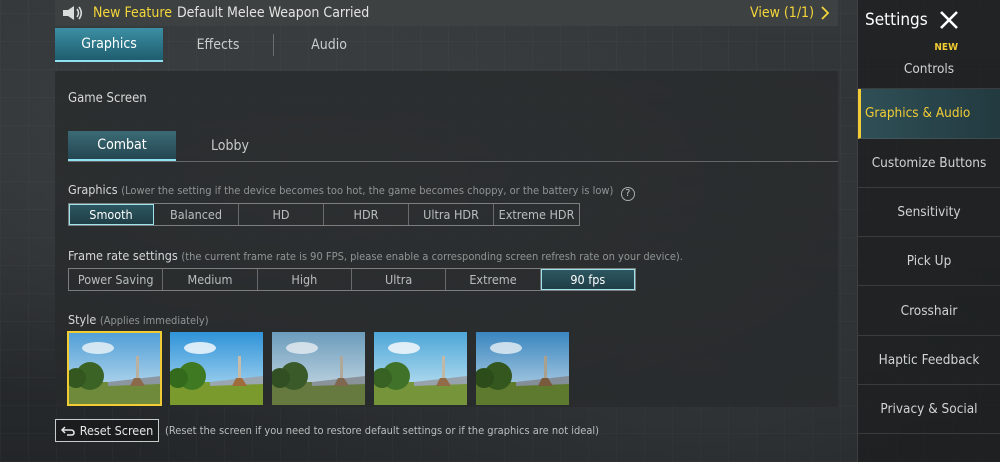 The height and width of the screenshot is (462, 1000). Describe the element at coordinates (536, 214) in the screenshot. I see `graphics-option-extreme-hdr: Extreme HDR` at that location.